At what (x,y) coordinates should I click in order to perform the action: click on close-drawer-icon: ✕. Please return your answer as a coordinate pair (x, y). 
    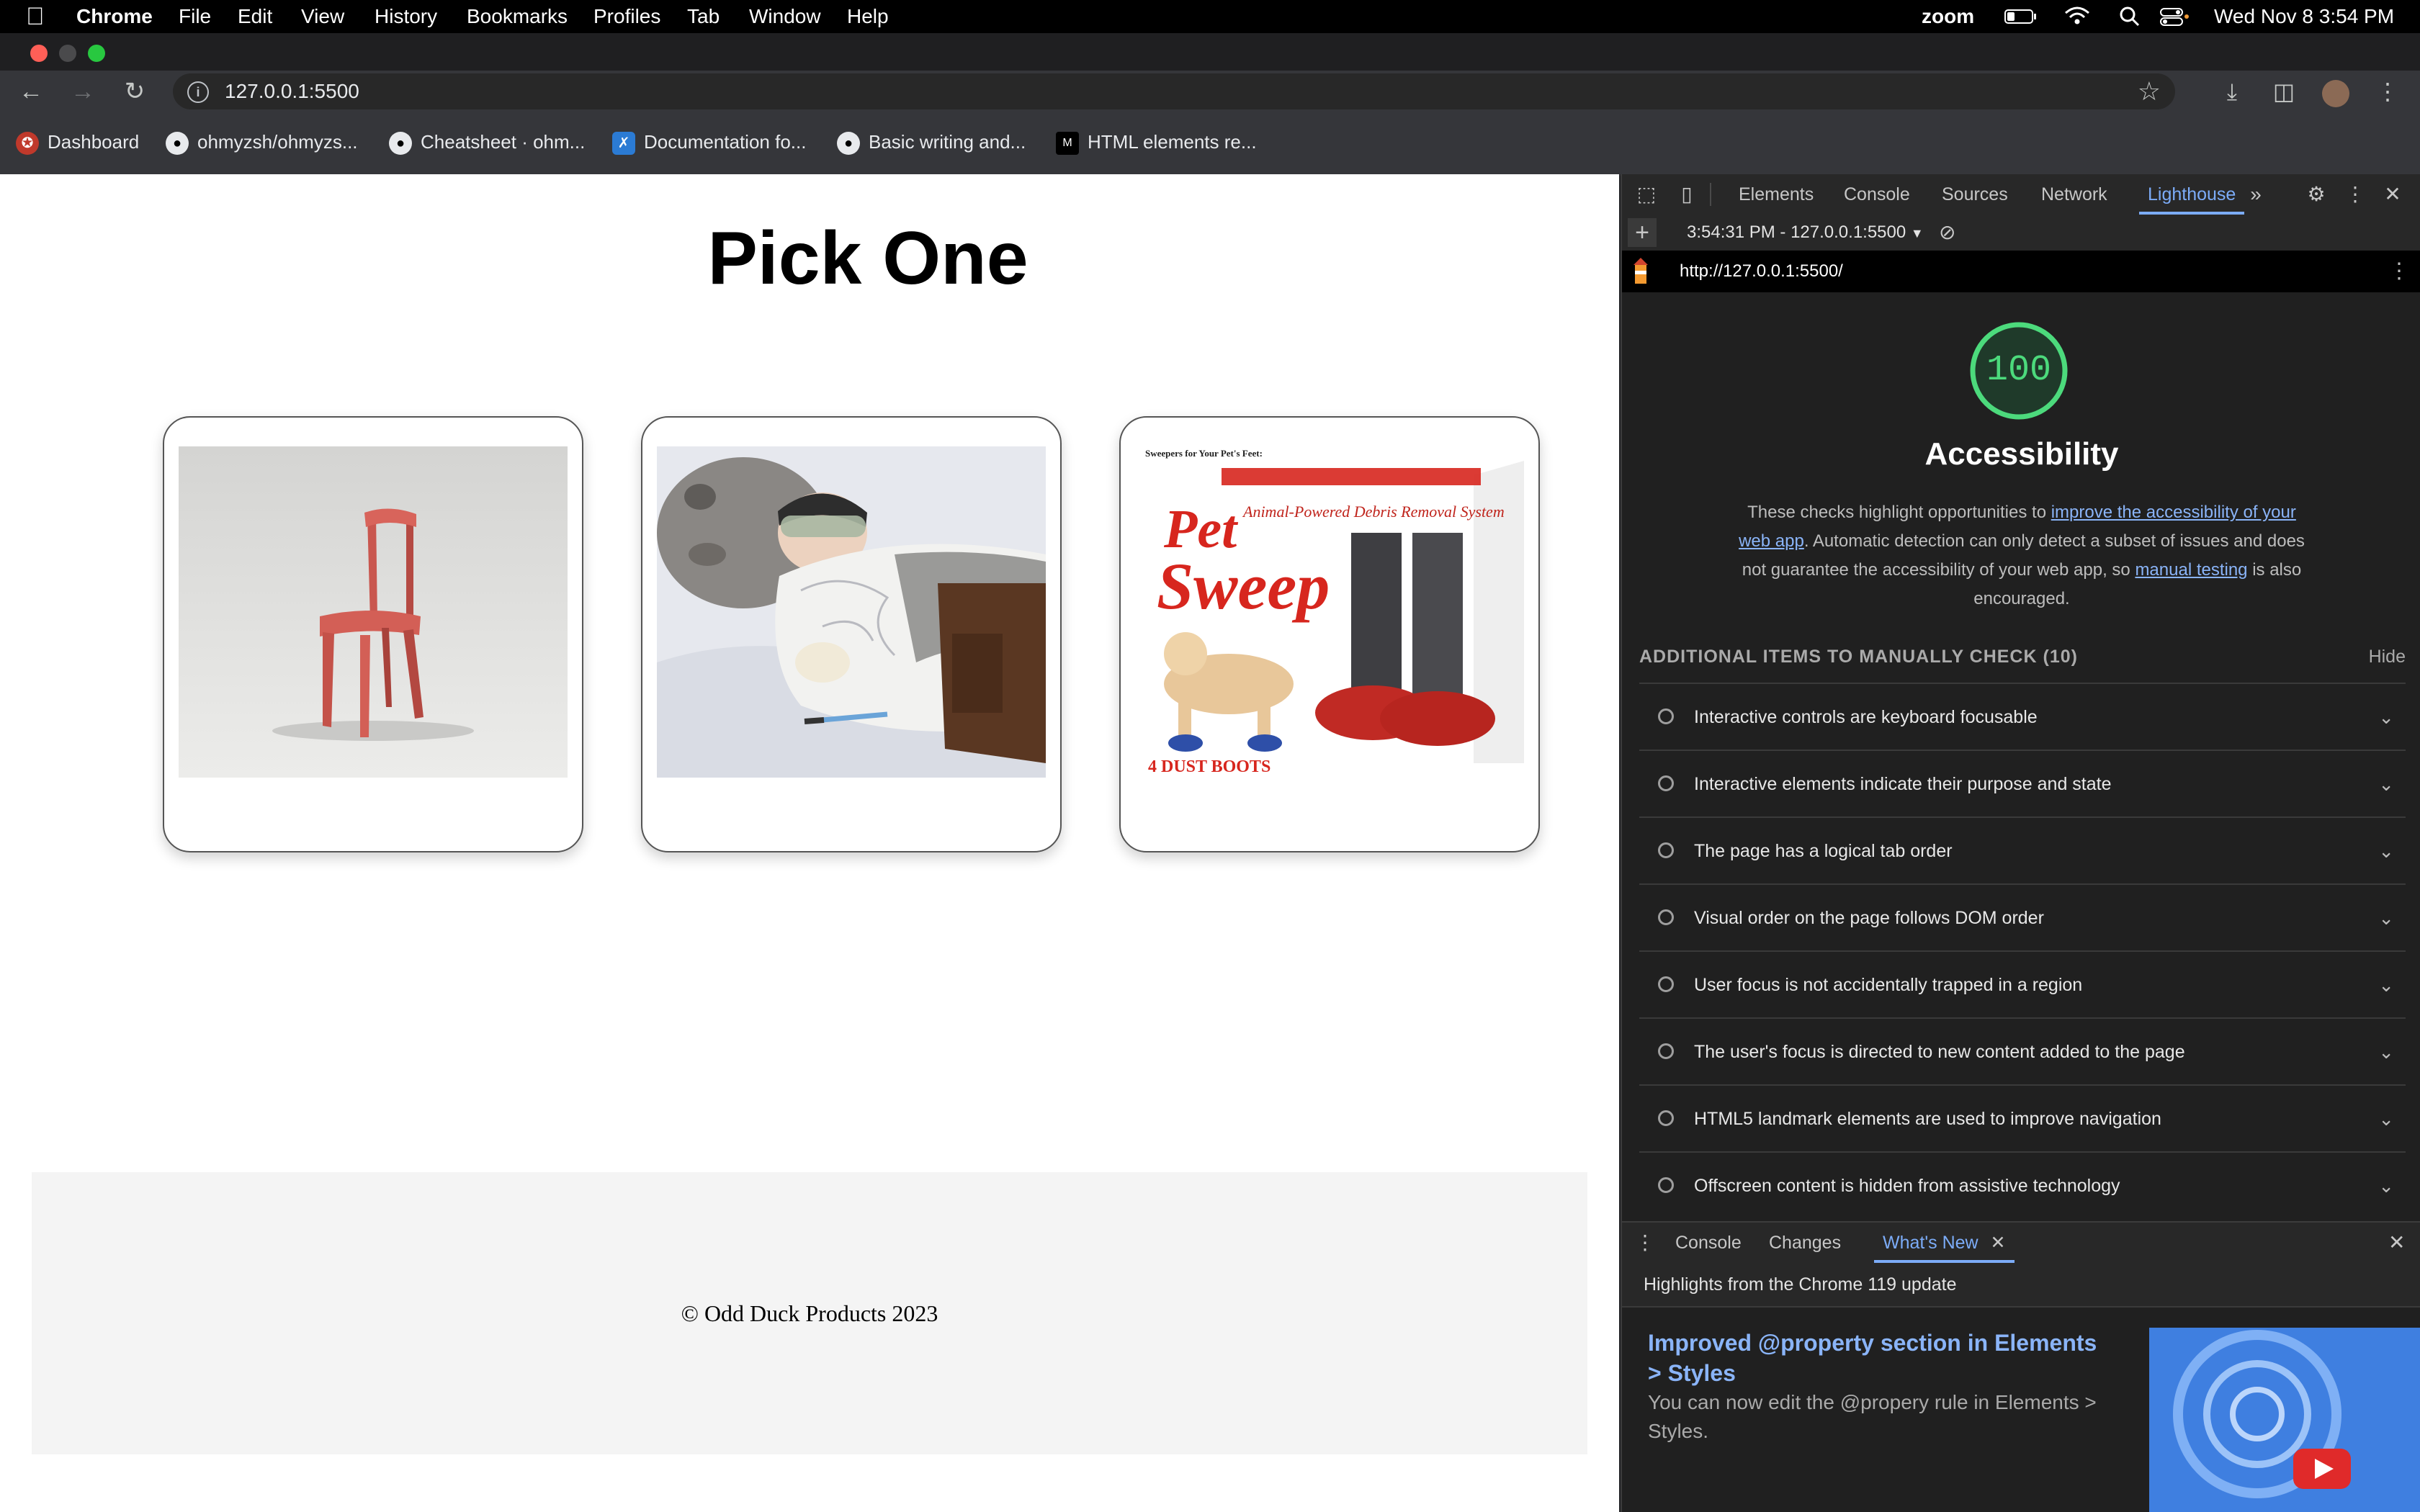
    Looking at the image, I should click on (2396, 1243).